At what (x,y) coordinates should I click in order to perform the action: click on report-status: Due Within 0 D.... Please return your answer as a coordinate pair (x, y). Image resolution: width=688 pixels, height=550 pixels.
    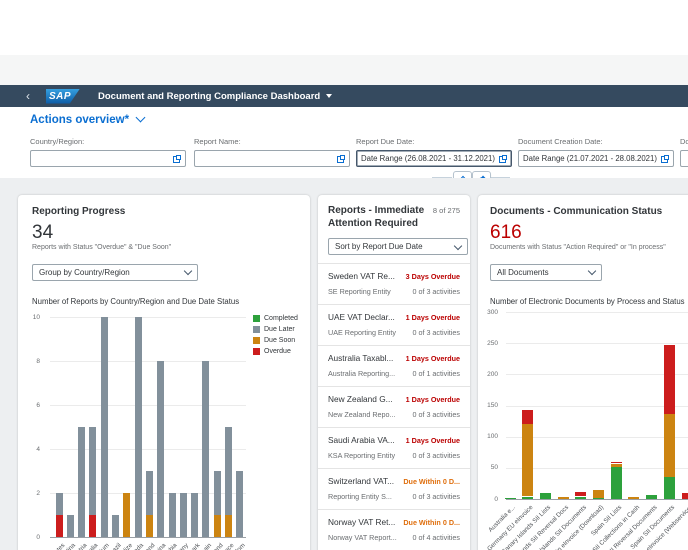
    Looking at the image, I should click on (431, 481).